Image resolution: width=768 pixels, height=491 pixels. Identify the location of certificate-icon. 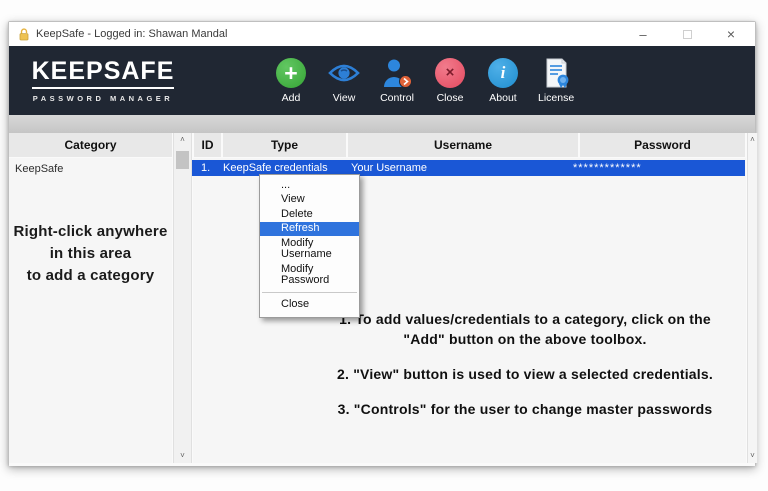
(557, 73).